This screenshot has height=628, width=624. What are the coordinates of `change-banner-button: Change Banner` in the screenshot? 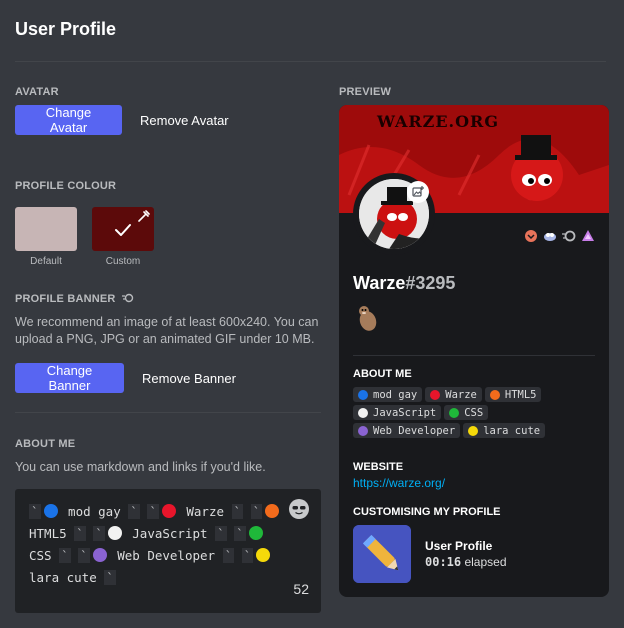 It's located at (69, 378).